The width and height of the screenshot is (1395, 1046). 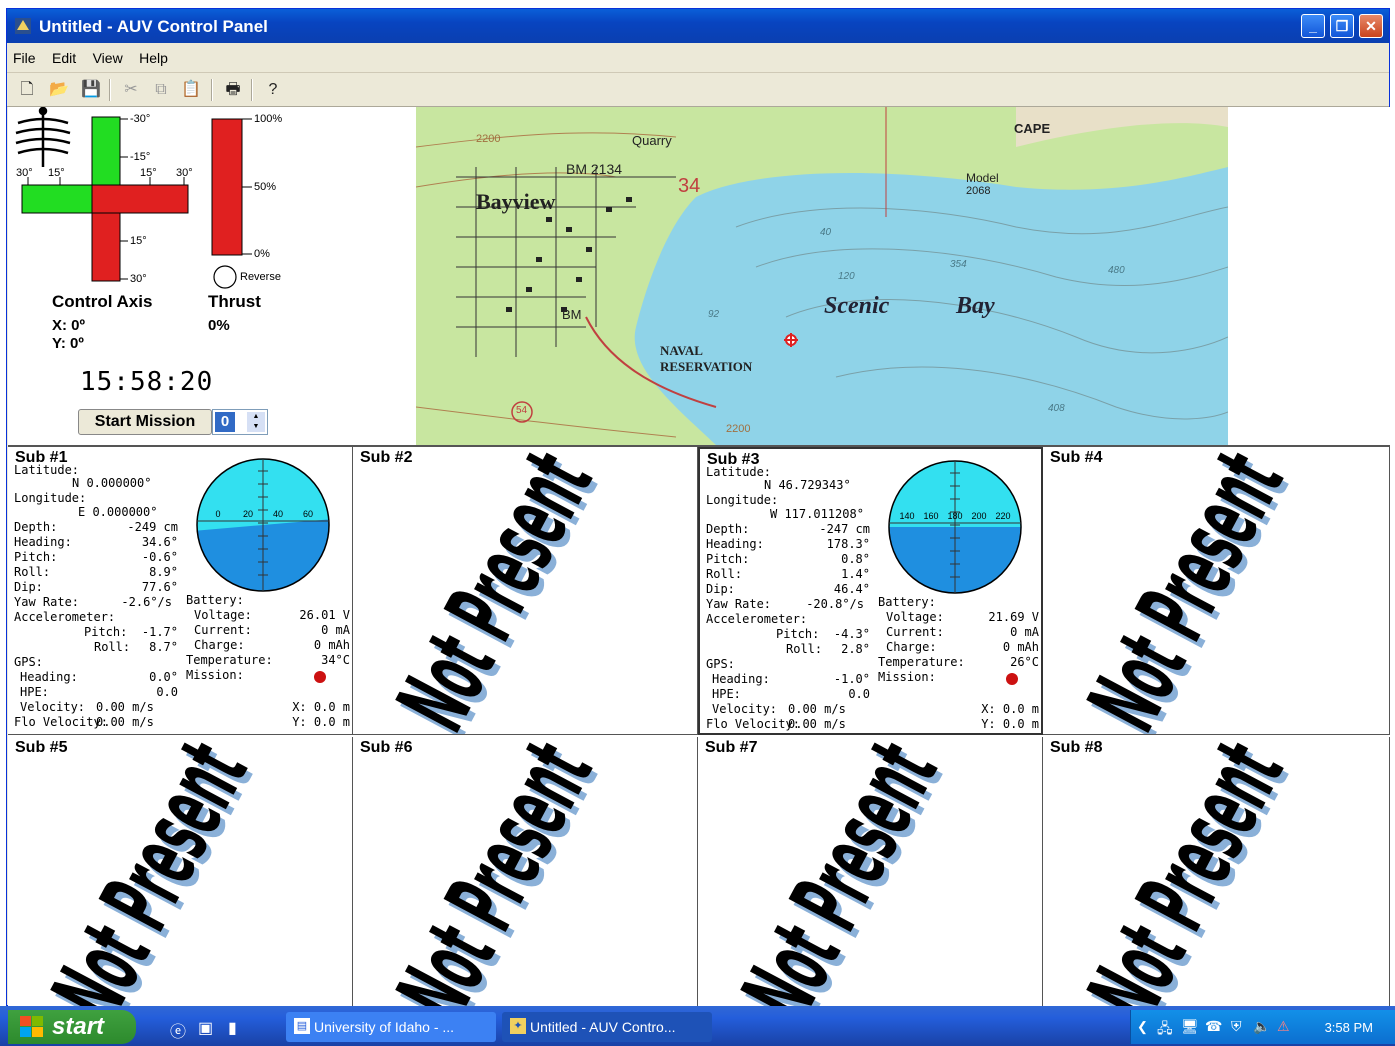 What do you see at coordinates (851, 634) in the screenshot?
I see `value-acc-pitch: -4.3°` at bounding box center [851, 634].